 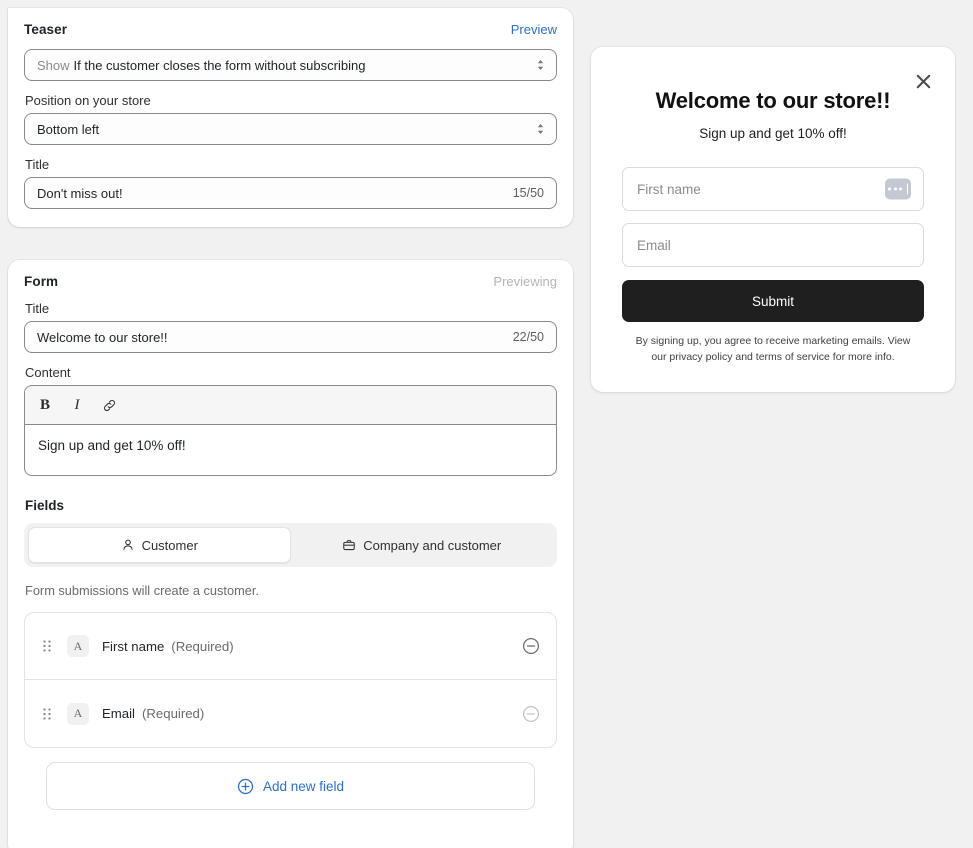 I want to click on preview-email-input: Email, so click(x=773, y=245).